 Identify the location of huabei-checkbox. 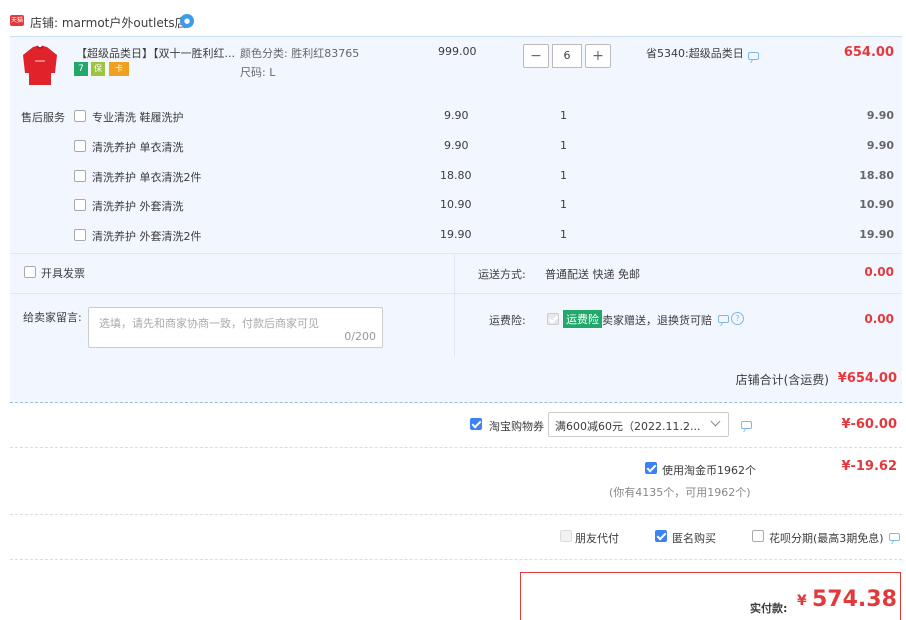
(758, 536).